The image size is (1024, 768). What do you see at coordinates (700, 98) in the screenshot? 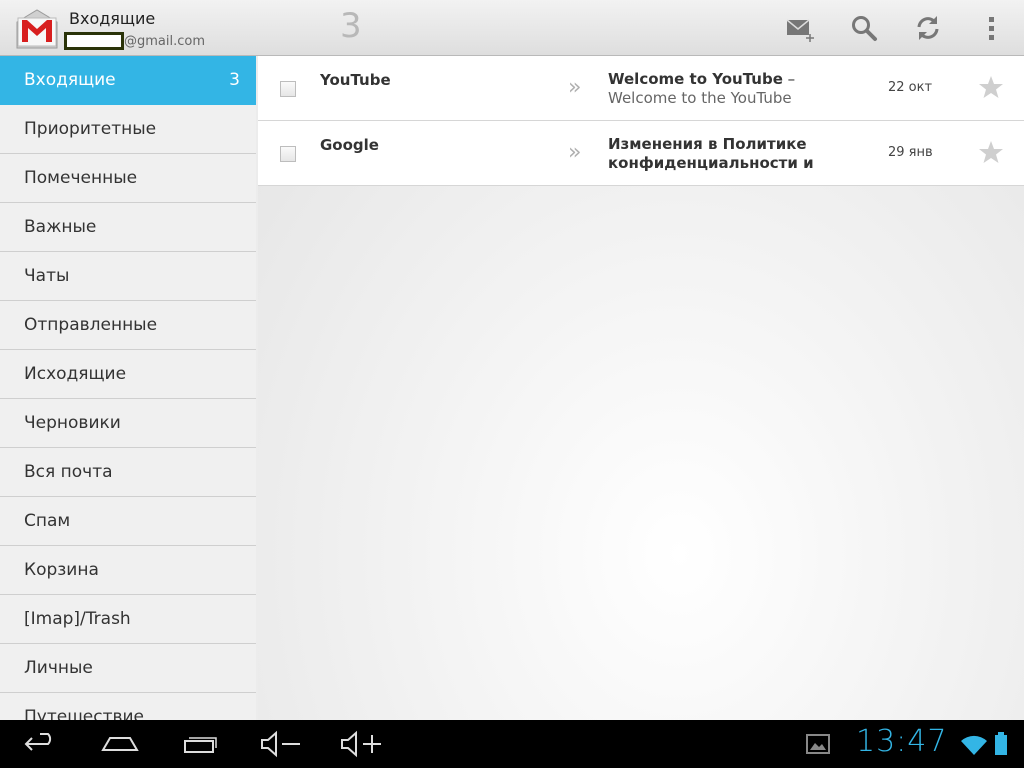
I see `message-snippet: Welcome to the YouTube` at bounding box center [700, 98].